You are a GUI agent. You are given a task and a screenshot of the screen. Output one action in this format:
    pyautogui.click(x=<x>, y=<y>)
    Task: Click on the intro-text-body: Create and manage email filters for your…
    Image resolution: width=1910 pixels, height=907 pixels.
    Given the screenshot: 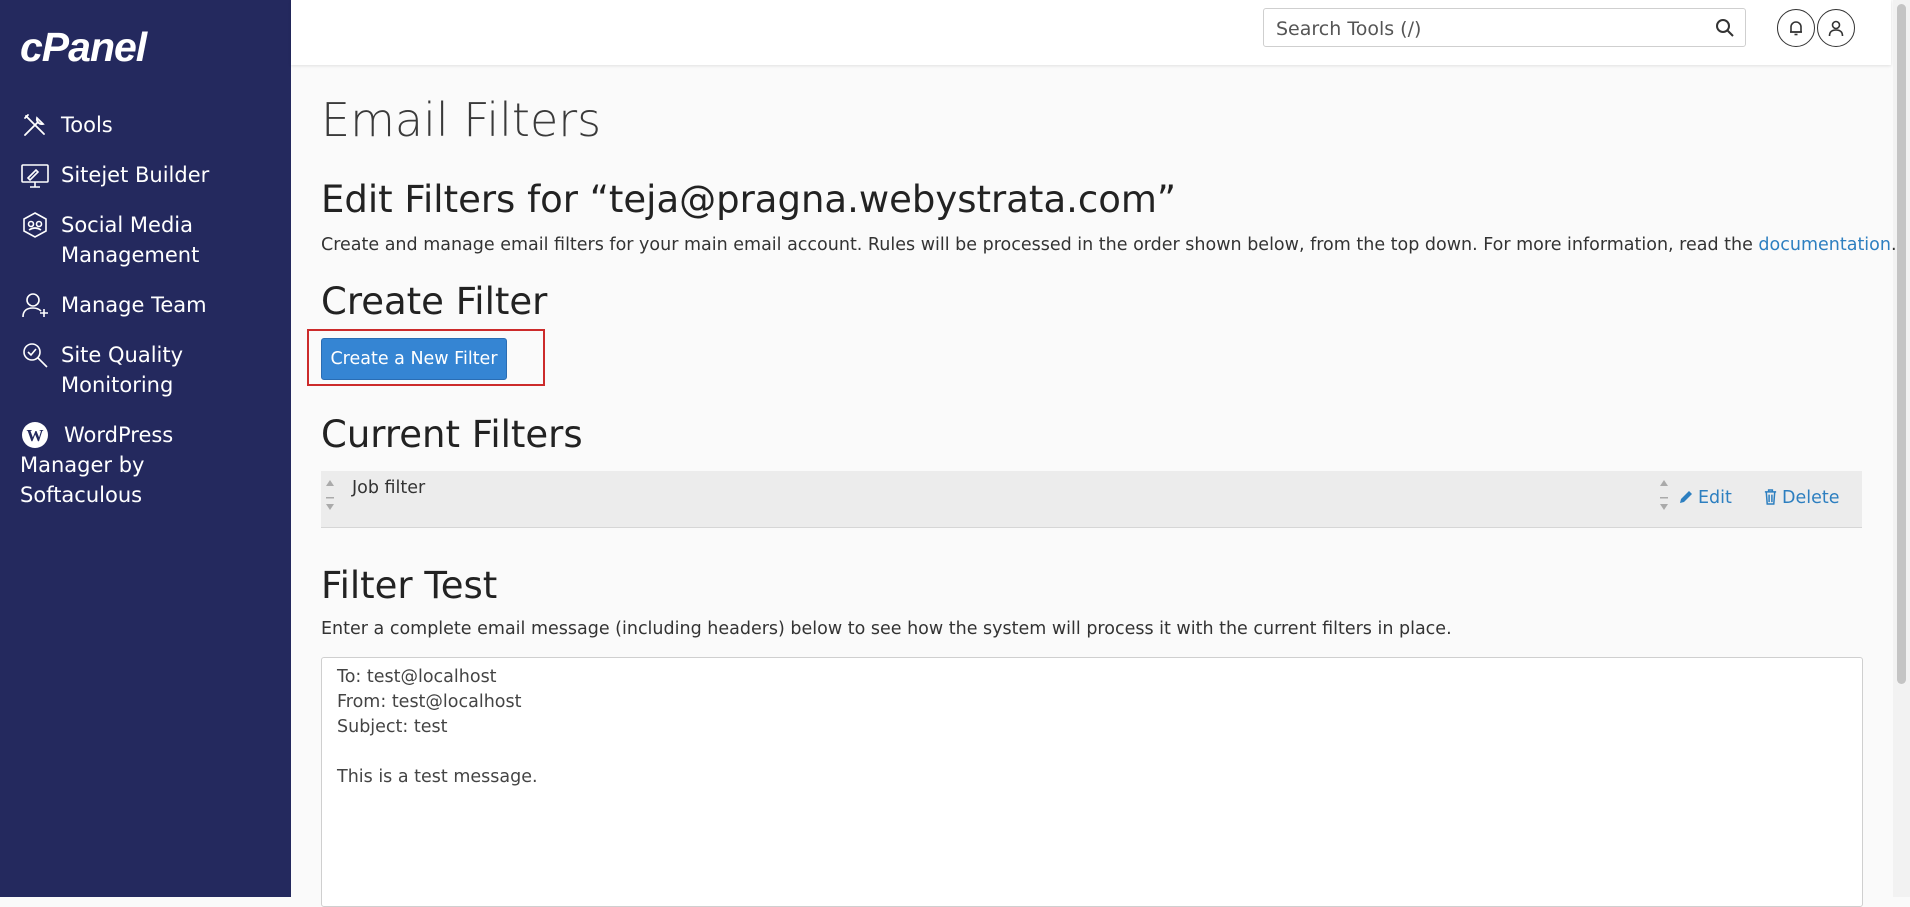 What is the action you would take?
    pyautogui.click(x=1040, y=245)
    